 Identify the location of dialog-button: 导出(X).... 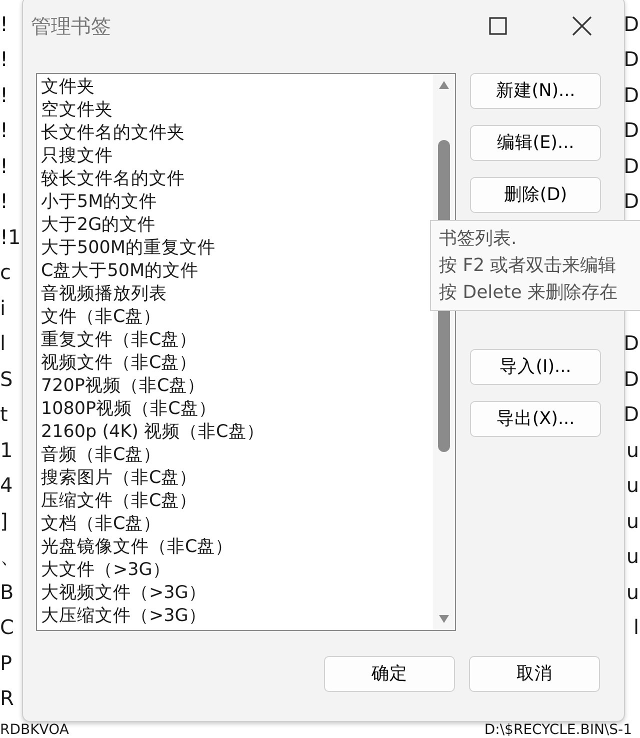
(535, 419).